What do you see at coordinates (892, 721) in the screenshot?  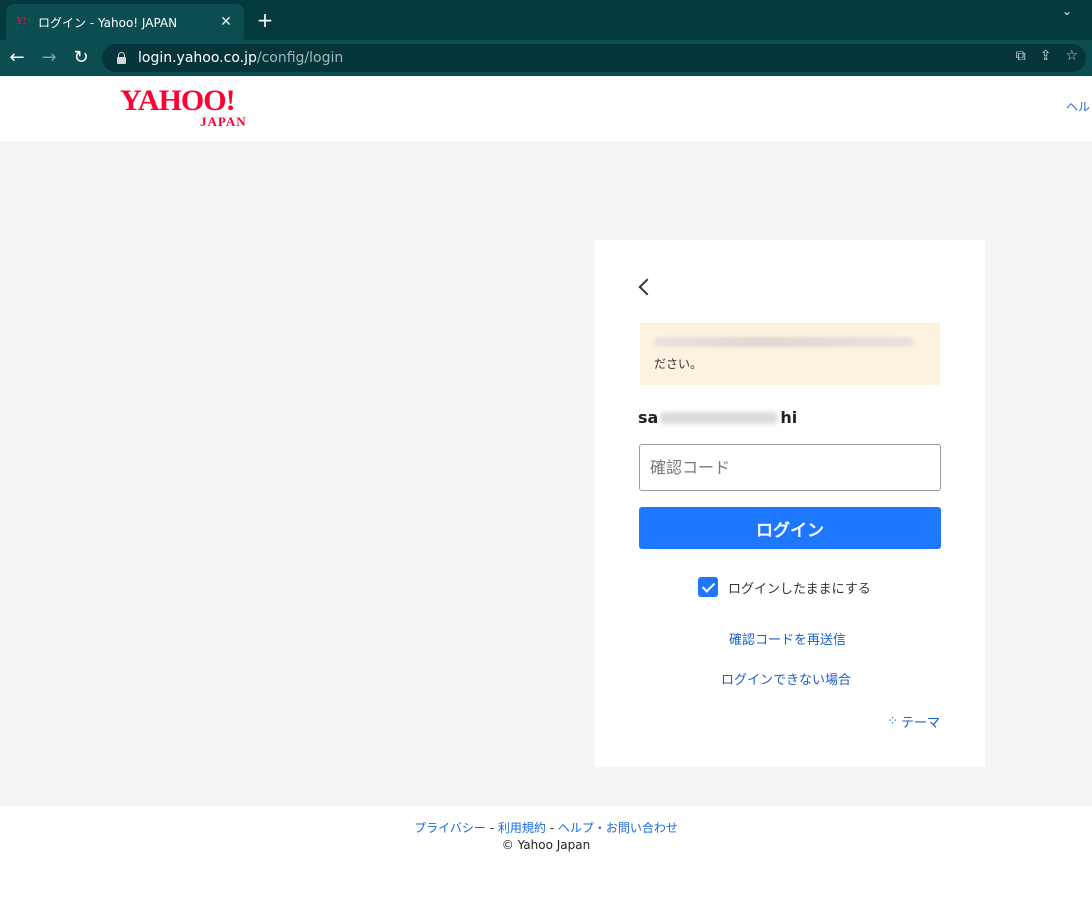 I see `sparkle-icon: ⁘` at bounding box center [892, 721].